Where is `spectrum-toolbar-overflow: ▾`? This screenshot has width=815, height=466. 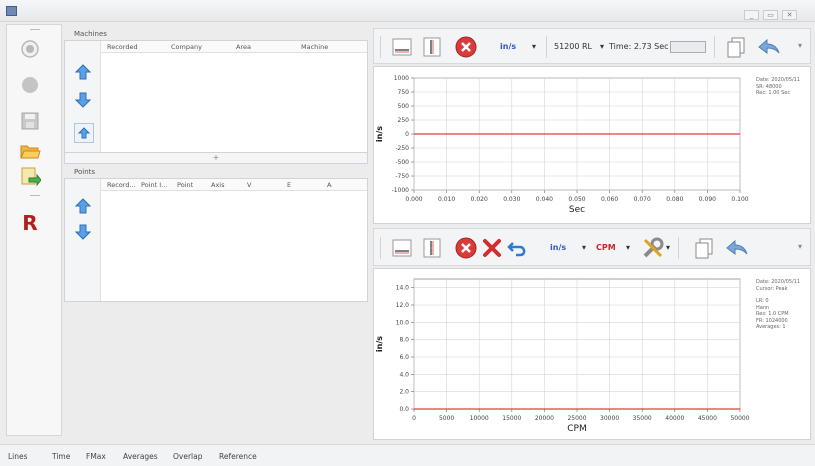
spectrum-toolbar-overflow: ▾ is located at coordinates (800, 246).